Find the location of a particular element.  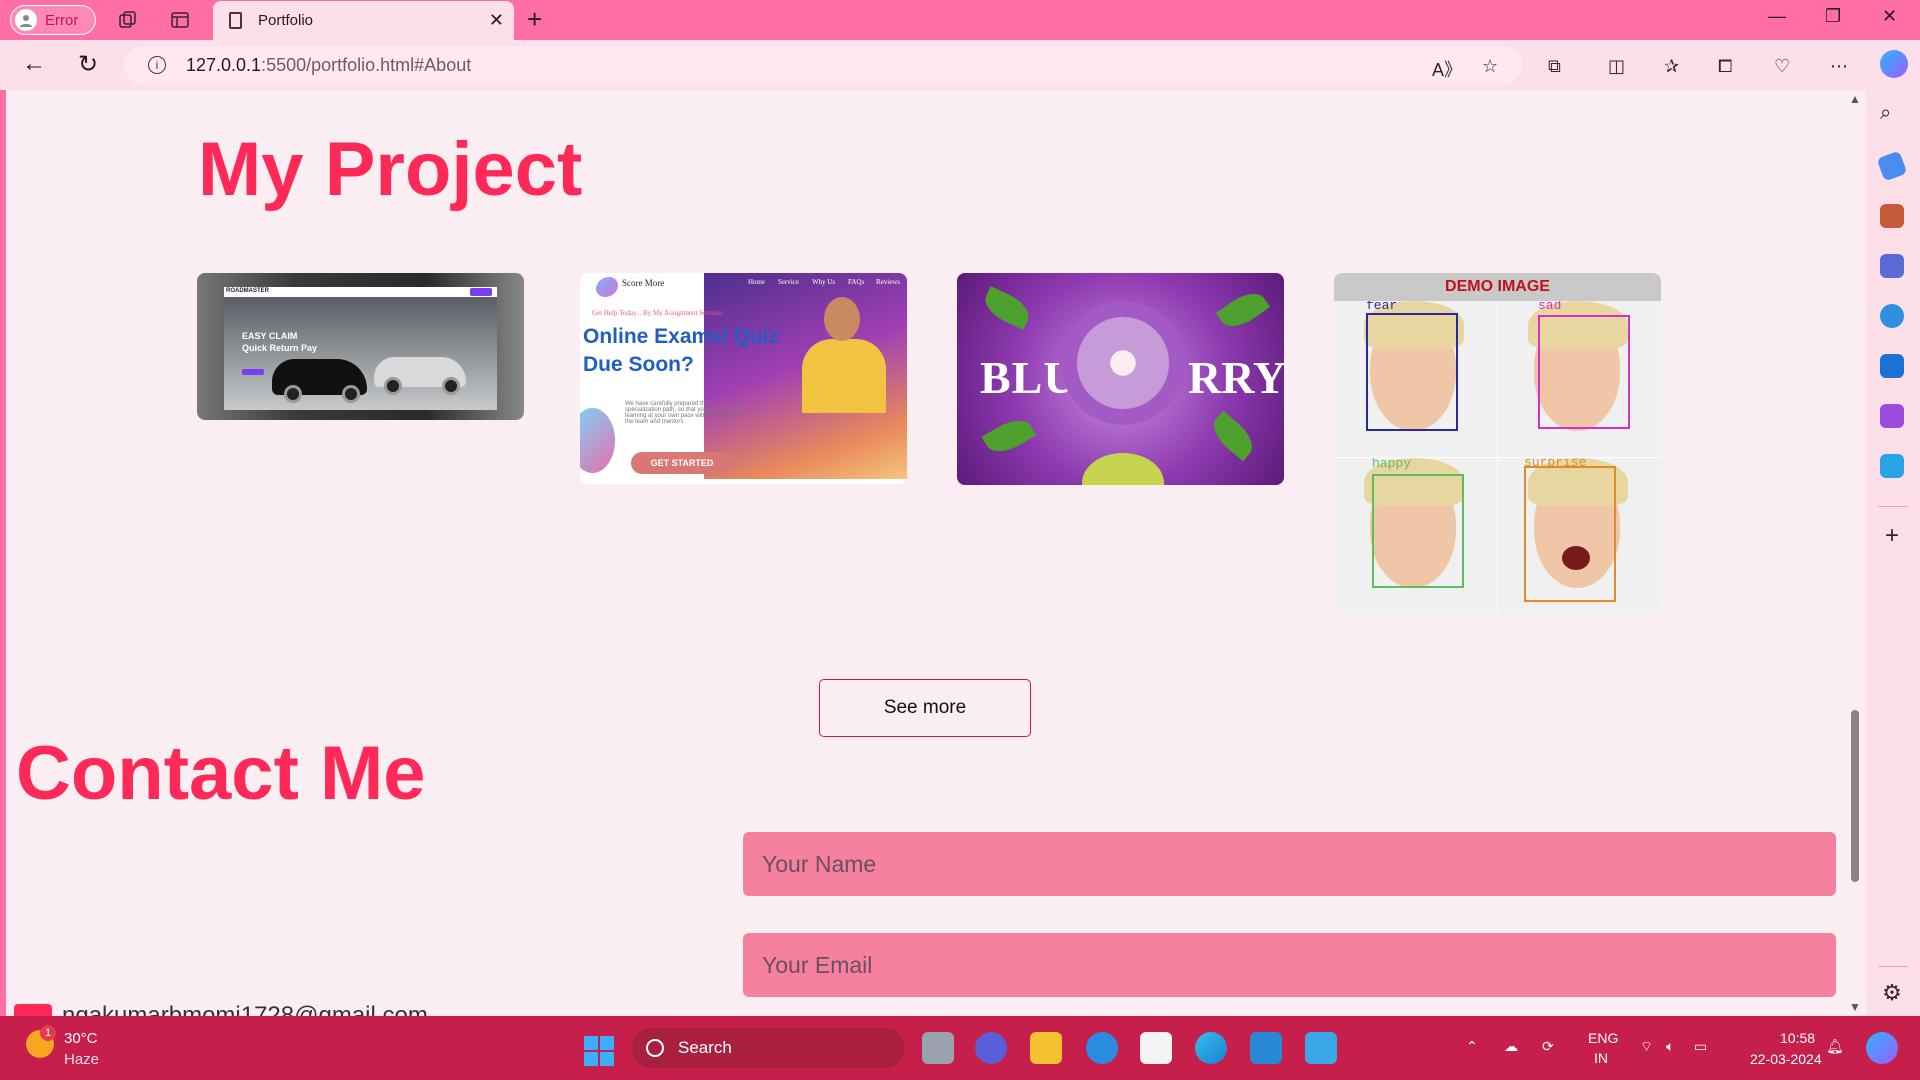

teams-icon is located at coordinates (991, 1048).